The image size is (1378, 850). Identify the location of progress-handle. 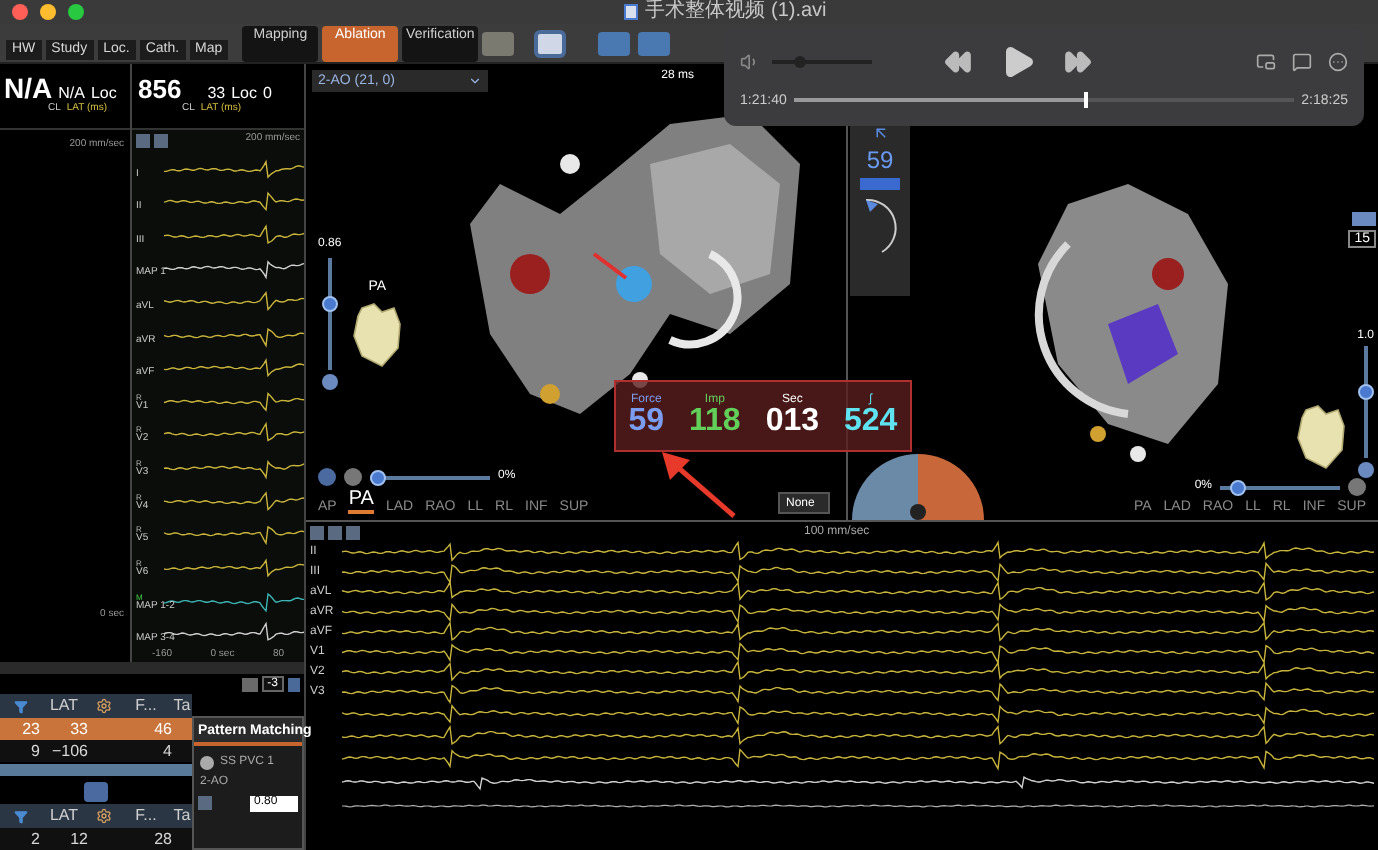
(1085, 100).